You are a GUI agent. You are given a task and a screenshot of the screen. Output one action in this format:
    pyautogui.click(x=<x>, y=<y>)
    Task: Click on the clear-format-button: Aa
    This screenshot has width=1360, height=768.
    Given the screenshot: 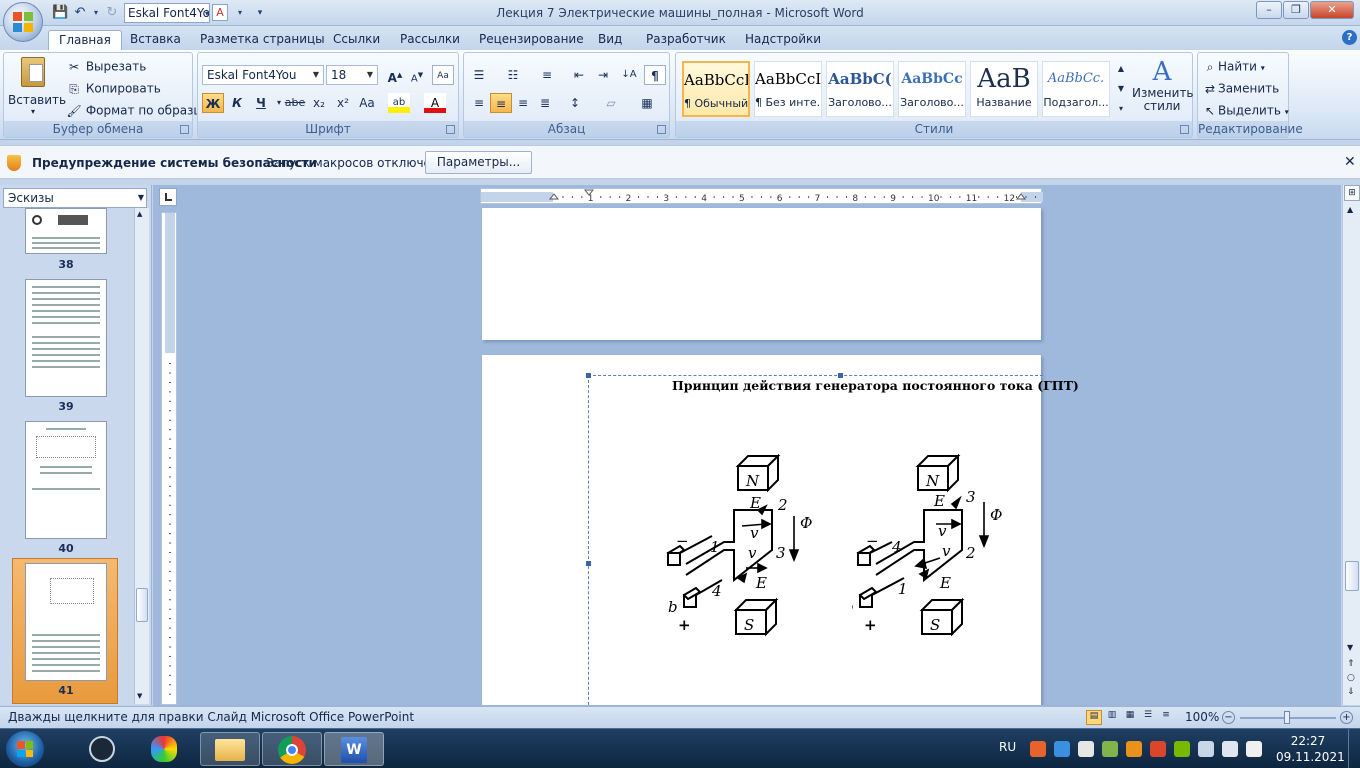 What is the action you would take?
    pyautogui.click(x=443, y=75)
    